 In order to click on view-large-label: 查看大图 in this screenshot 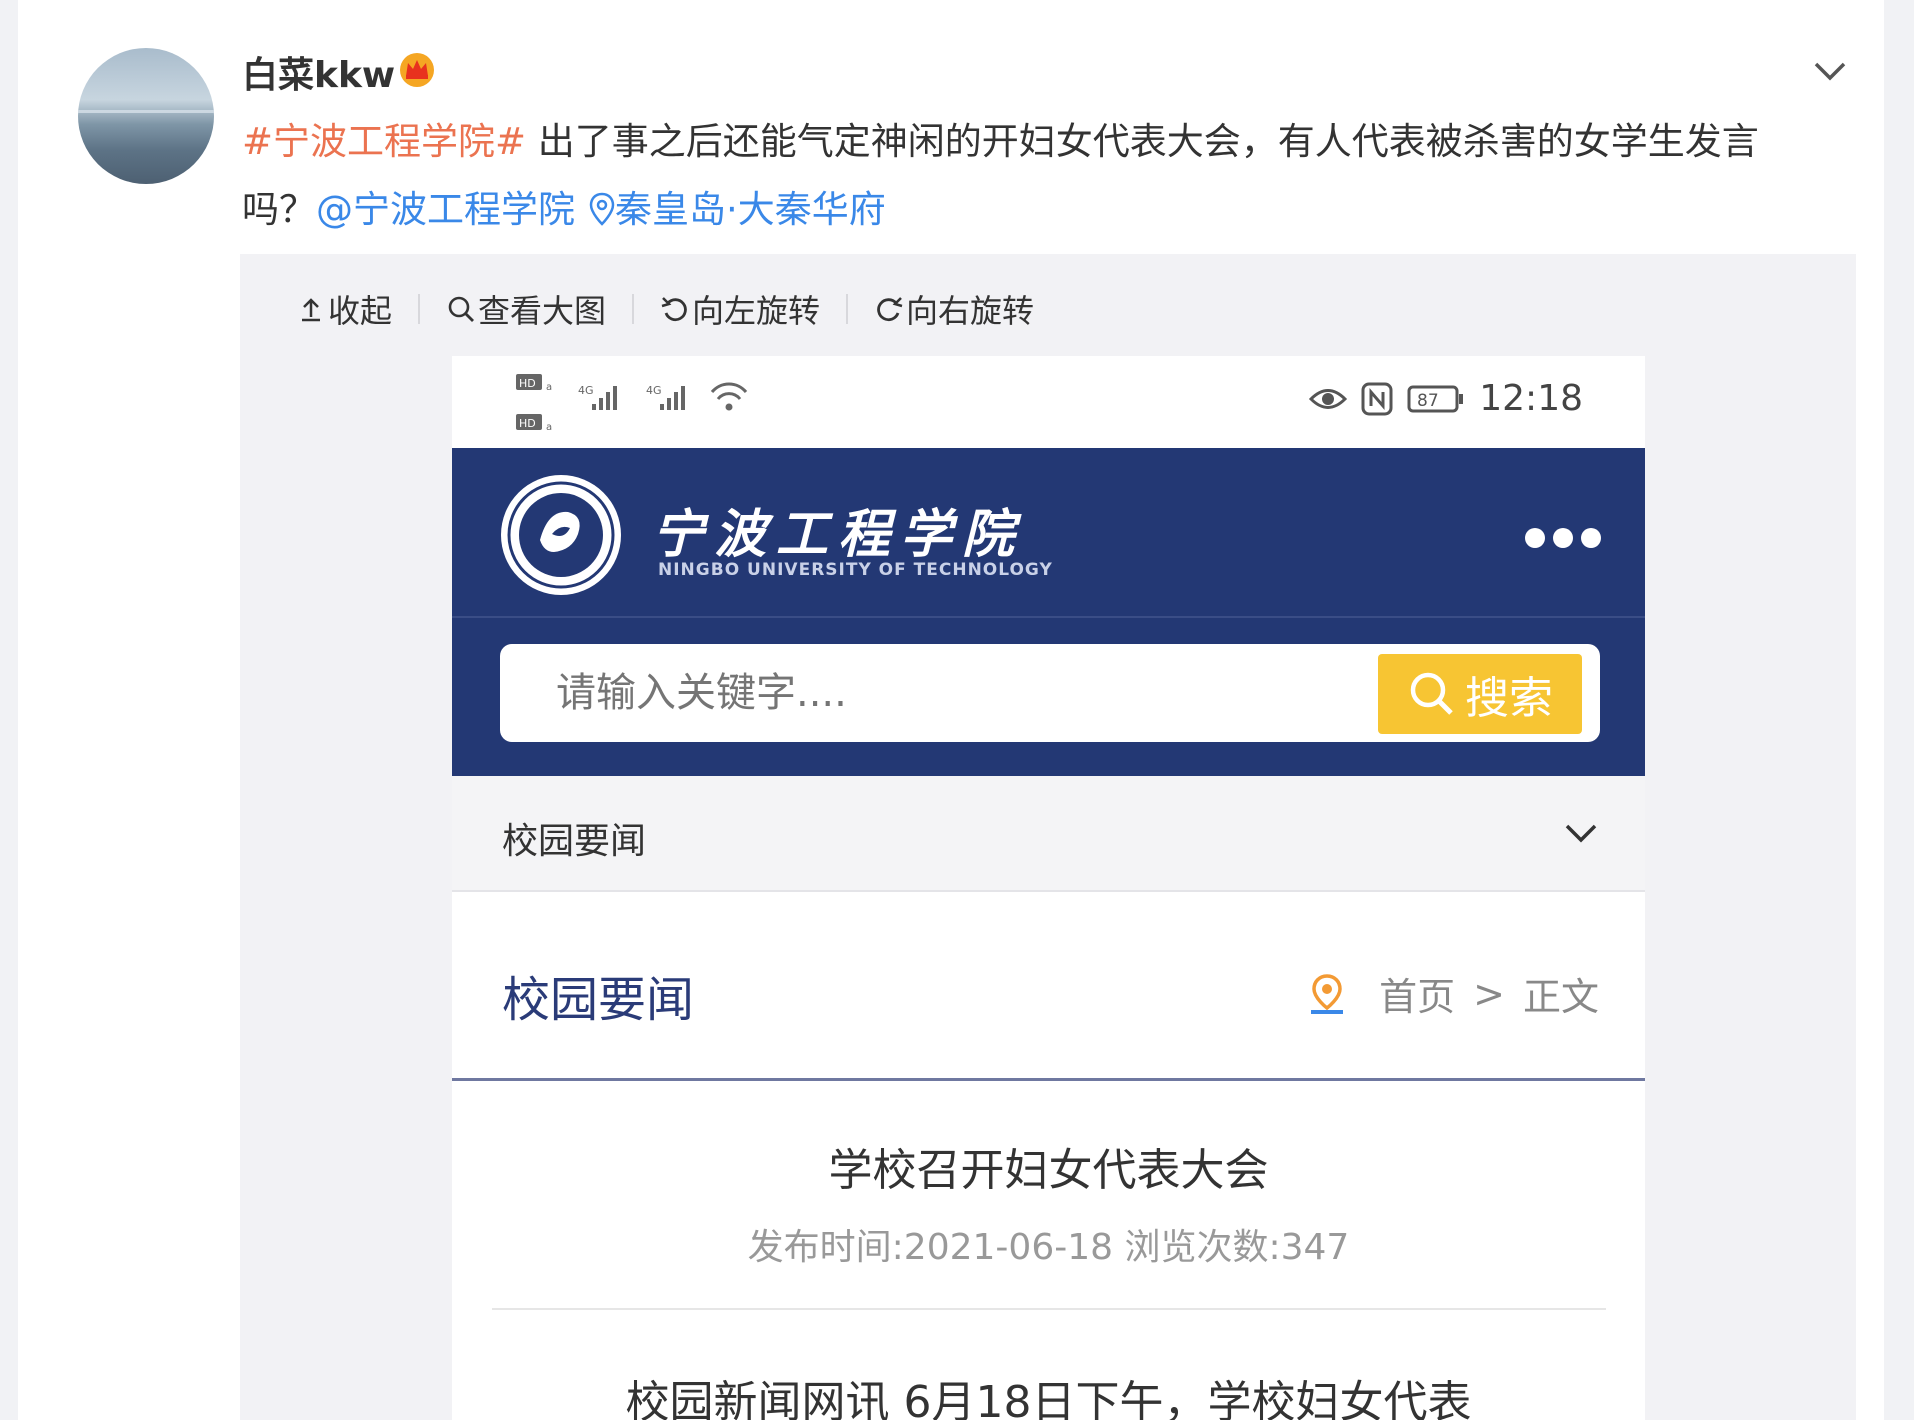, I will do `click(542, 311)`.